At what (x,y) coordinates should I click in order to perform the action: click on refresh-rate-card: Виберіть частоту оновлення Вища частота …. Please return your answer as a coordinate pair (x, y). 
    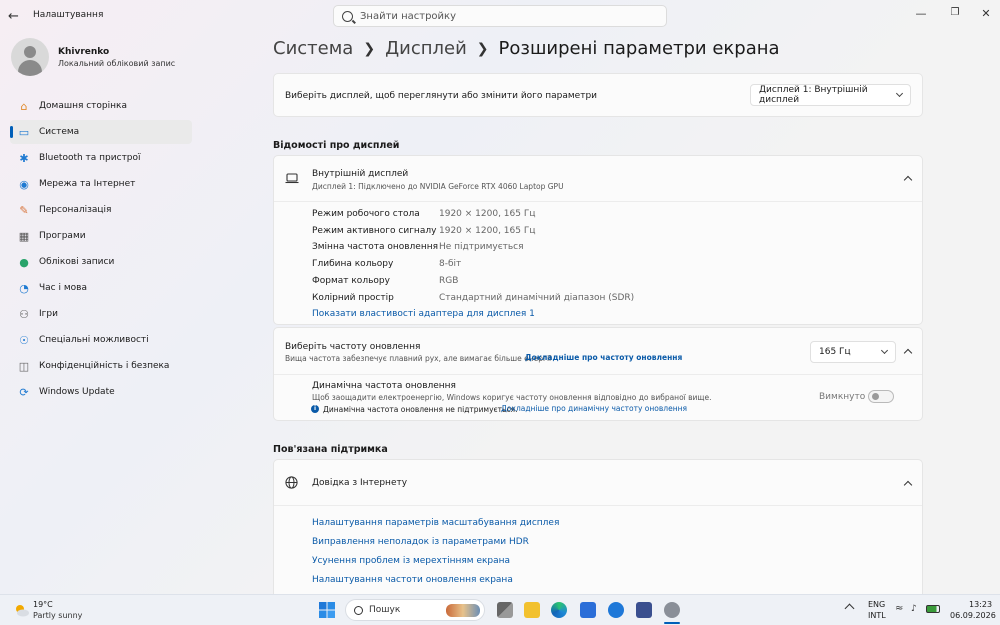
    Looking at the image, I should click on (598, 374).